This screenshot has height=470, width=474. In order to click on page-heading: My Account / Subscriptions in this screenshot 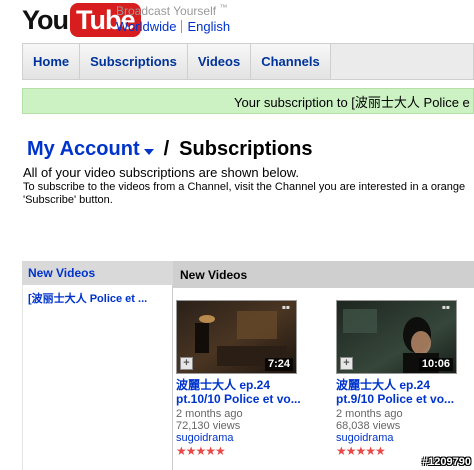, I will do `click(170, 149)`.